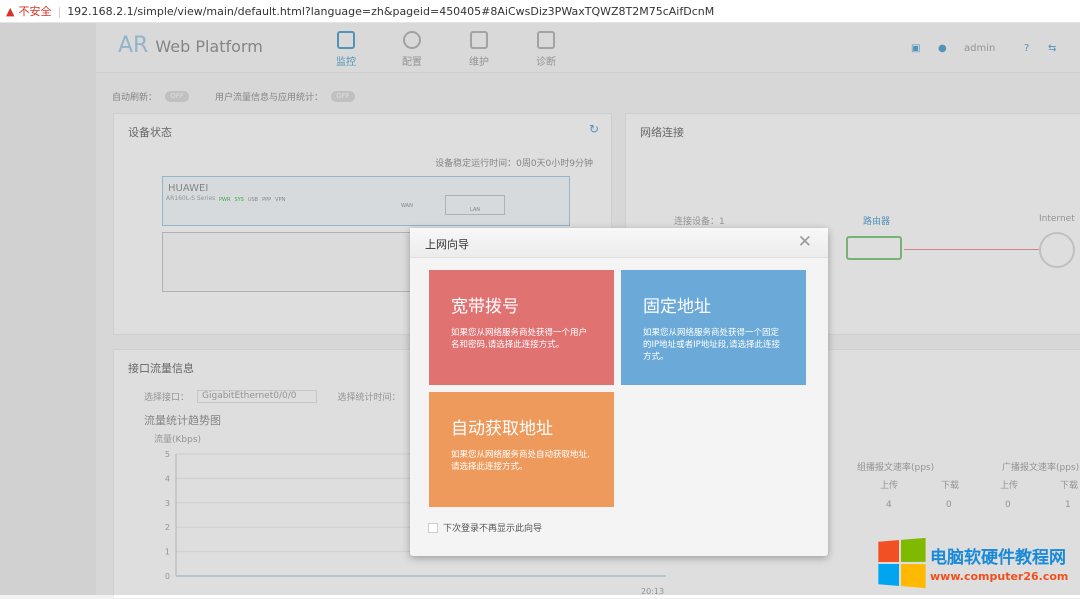 This screenshot has height=599, width=1080. Describe the element at coordinates (711, 345) in the screenshot. I see `card-desc: 如果您从网络服务商处获得一个固定的IP地址或者IP地址段,请选择此连接方式。` at that location.